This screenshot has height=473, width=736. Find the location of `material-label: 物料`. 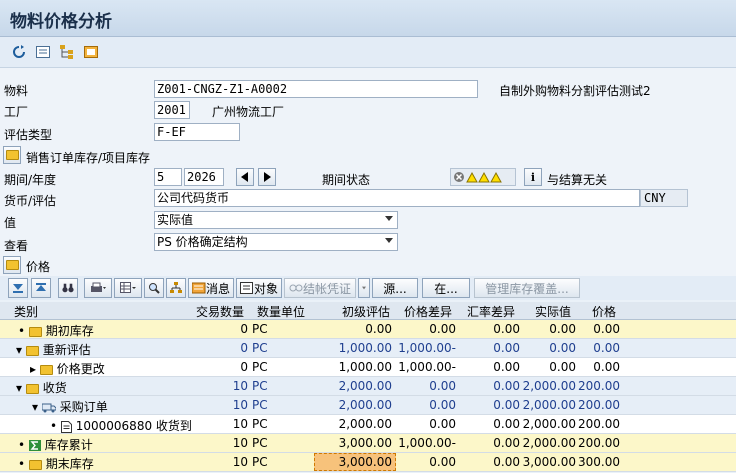

material-label: 物料 is located at coordinates (16, 91).